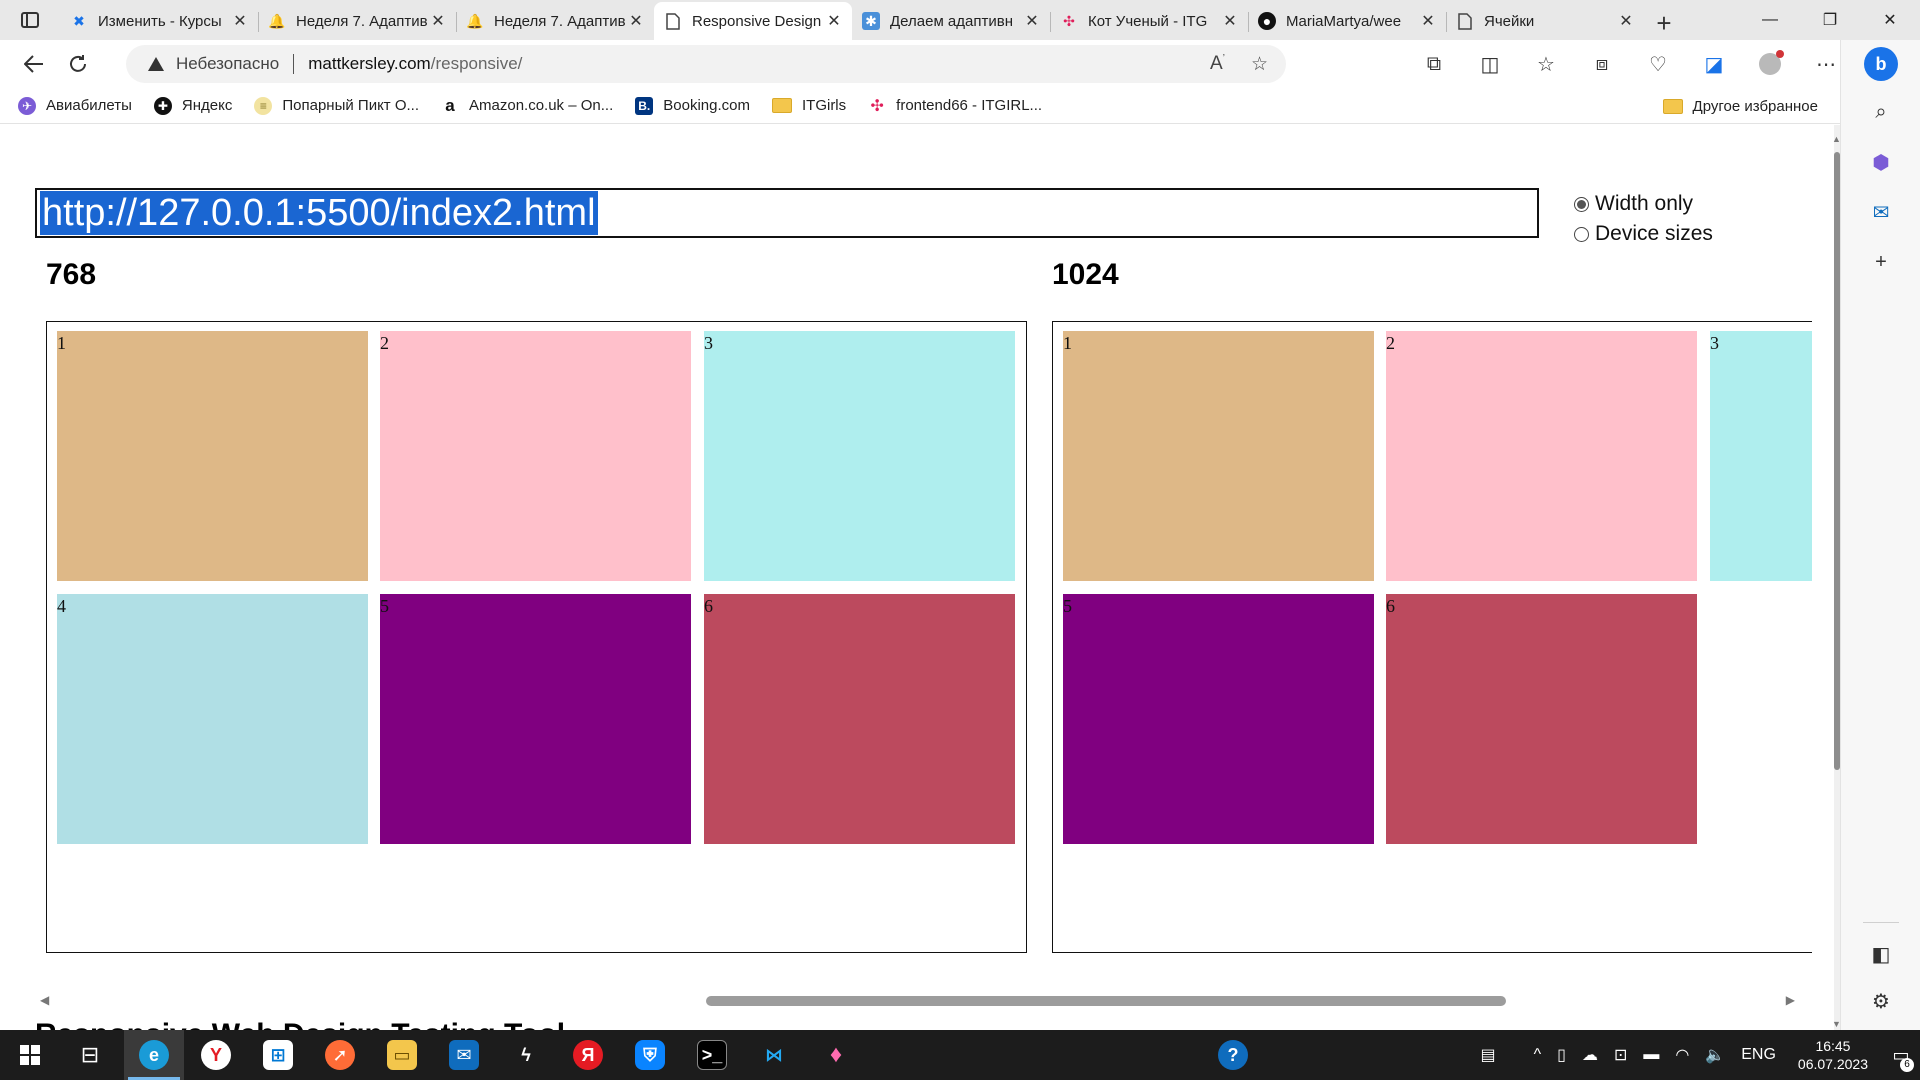 The image size is (1920, 1080). I want to click on grid-cell: 6, so click(1541, 719).